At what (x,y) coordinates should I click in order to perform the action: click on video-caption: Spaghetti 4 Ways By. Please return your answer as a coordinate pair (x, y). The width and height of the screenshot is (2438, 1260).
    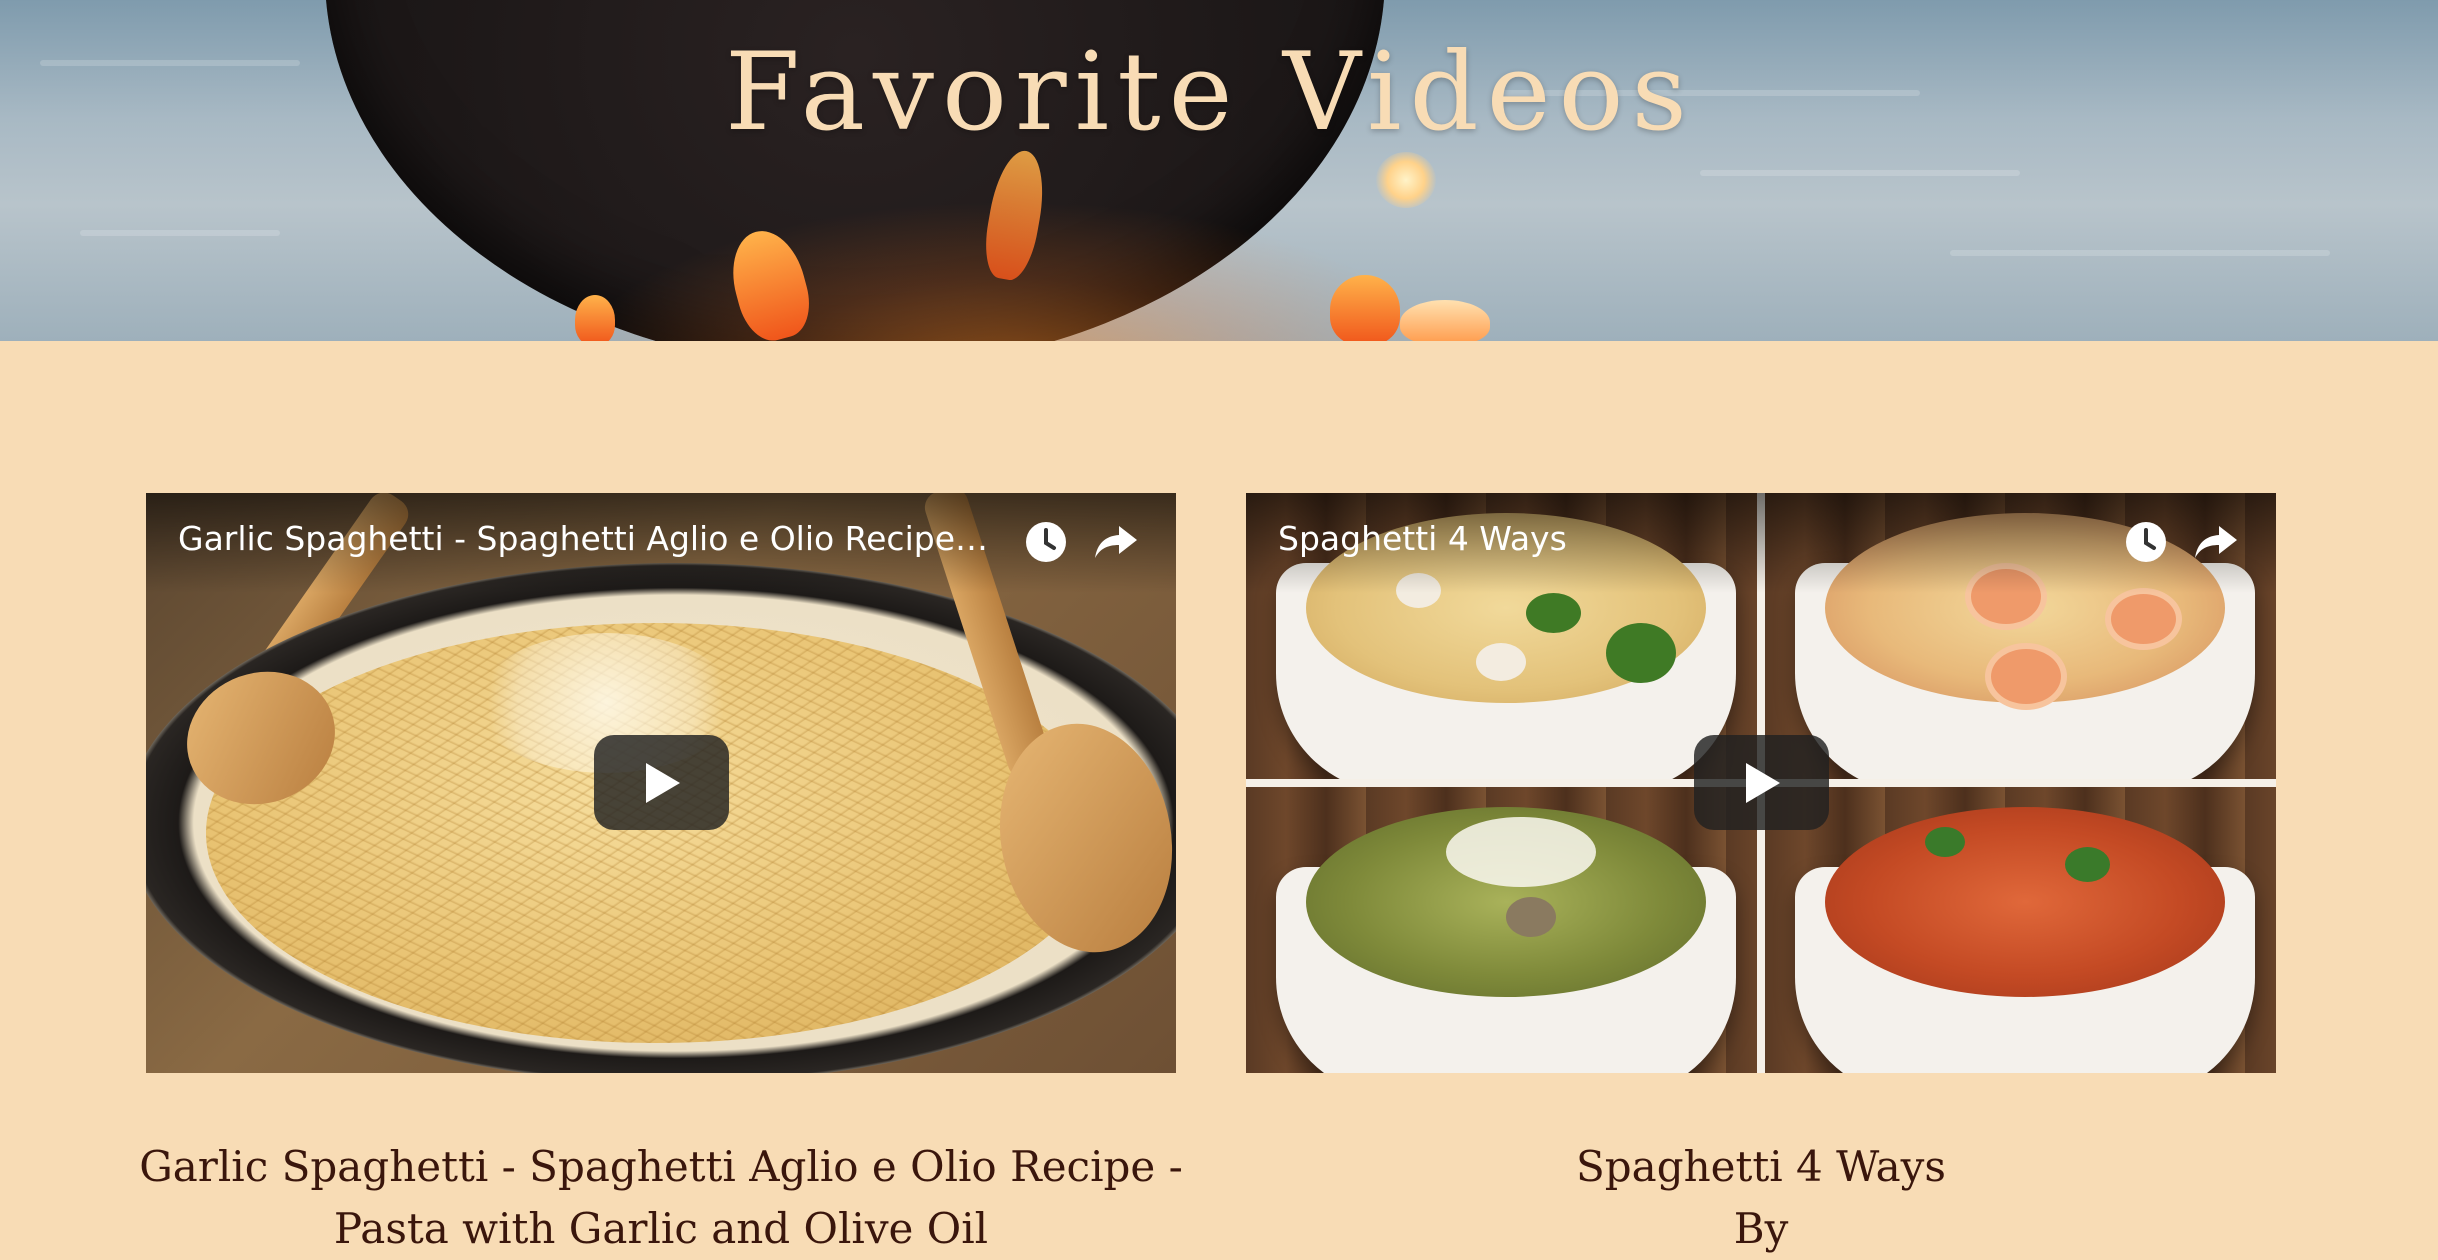
    Looking at the image, I should click on (1761, 1198).